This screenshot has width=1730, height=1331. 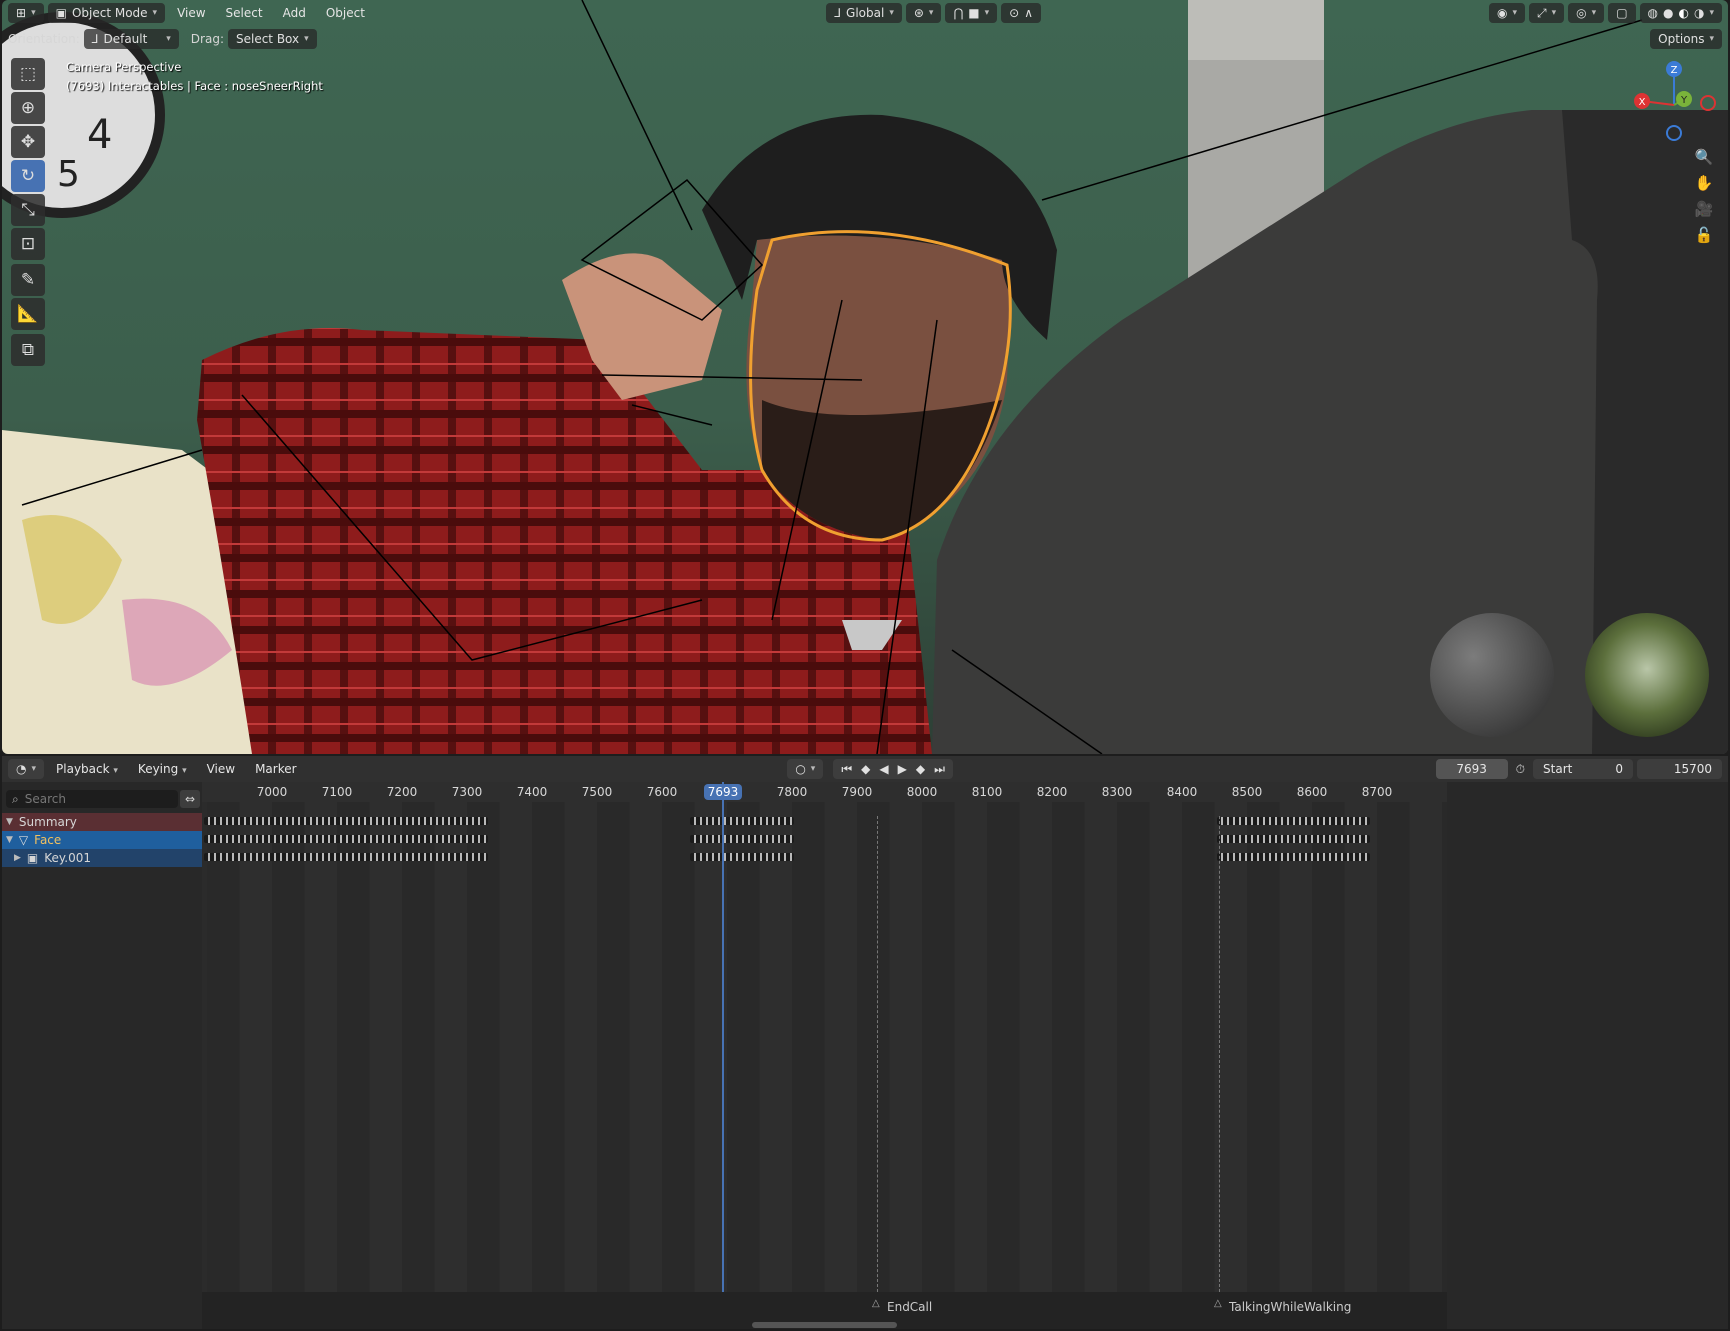 What do you see at coordinates (28, 108) in the screenshot?
I see `cursor-icon: ⊕` at bounding box center [28, 108].